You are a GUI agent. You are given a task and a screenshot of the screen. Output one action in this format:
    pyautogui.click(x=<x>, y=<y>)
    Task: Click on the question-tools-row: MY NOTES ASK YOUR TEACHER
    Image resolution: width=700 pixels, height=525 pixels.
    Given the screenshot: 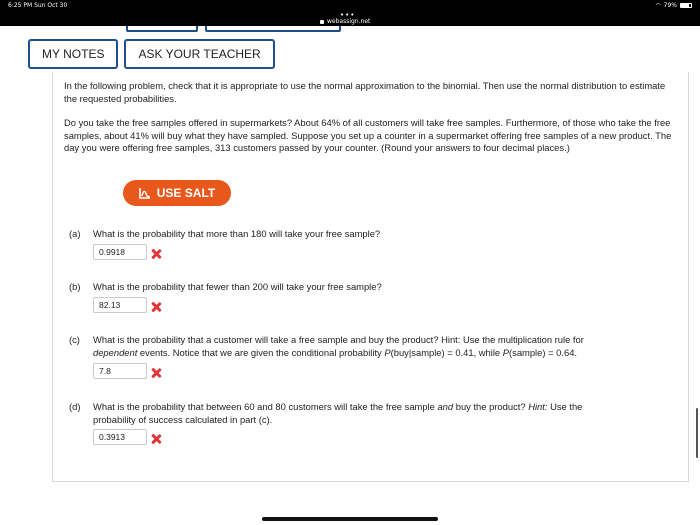 What is the action you would take?
    pyautogui.click(x=151, y=54)
    